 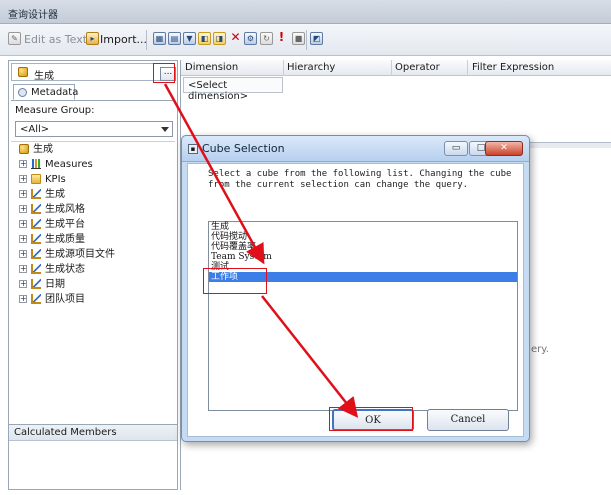 I want to click on tree-item: + Measures, so click(x=93, y=164).